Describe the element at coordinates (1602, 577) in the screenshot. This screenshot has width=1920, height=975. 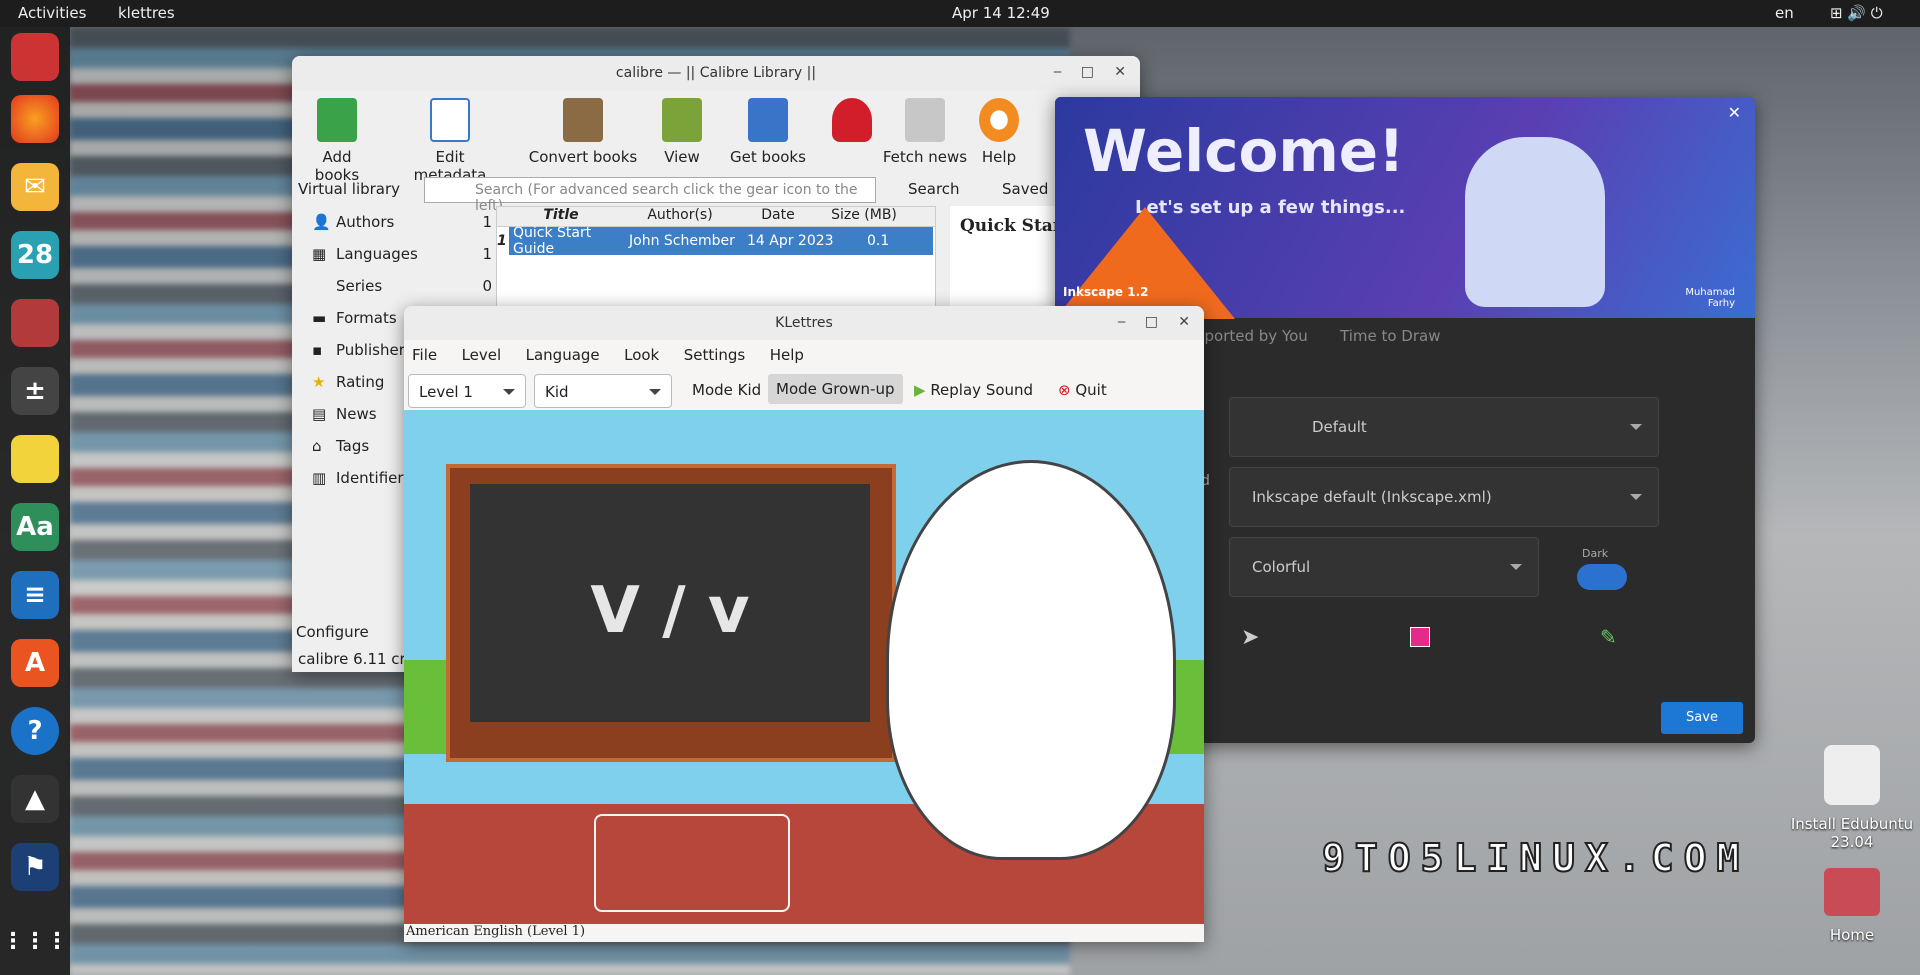
I see `dark-toggle` at that location.